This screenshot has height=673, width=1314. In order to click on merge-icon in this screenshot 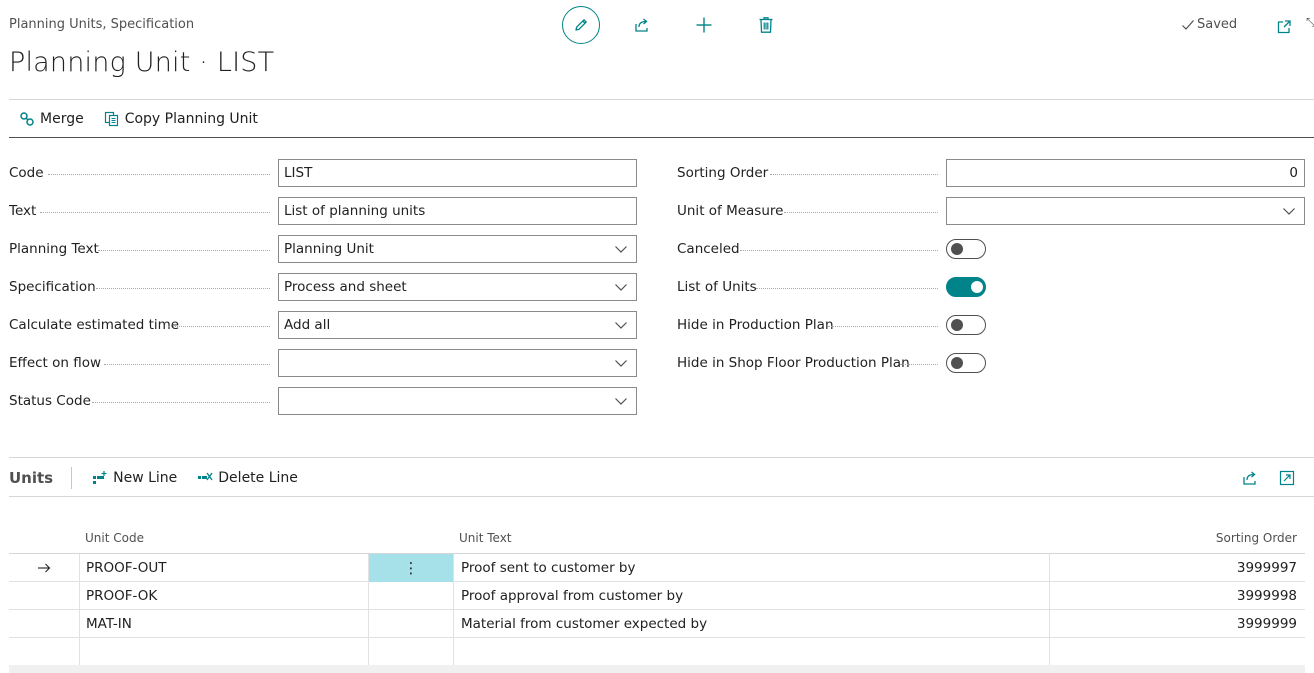, I will do `click(27, 119)`.